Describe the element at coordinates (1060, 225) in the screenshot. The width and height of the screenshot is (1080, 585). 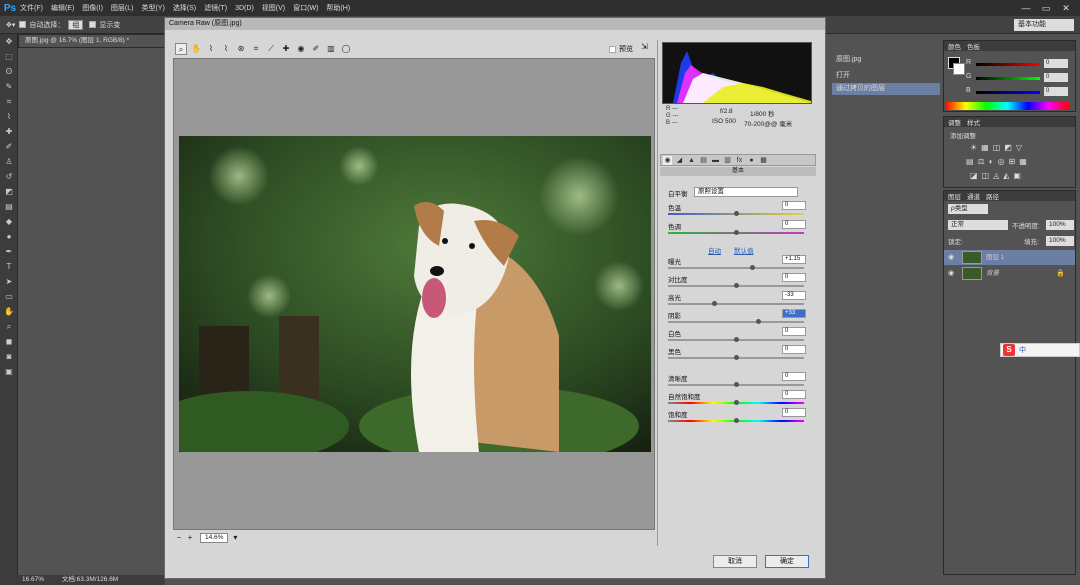
I see `opacity-input: 100%` at that location.